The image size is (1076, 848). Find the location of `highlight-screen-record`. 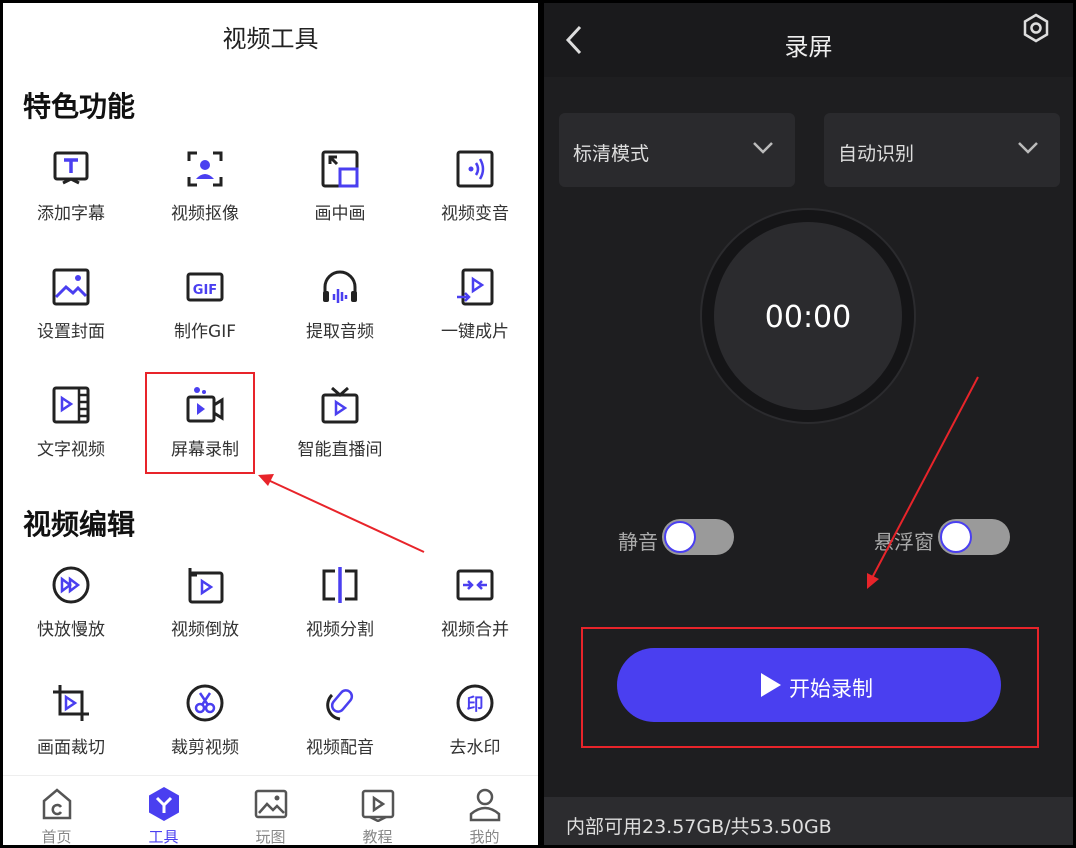

highlight-screen-record is located at coordinates (200, 423).